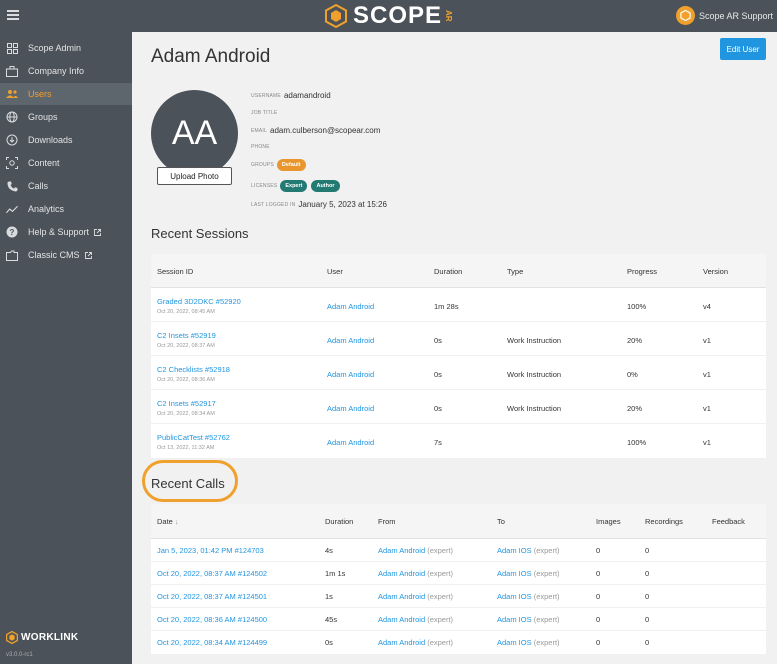 This screenshot has height=664, width=777. Describe the element at coordinates (291, 165) in the screenshot. I see `group-badge: Default` at that location.